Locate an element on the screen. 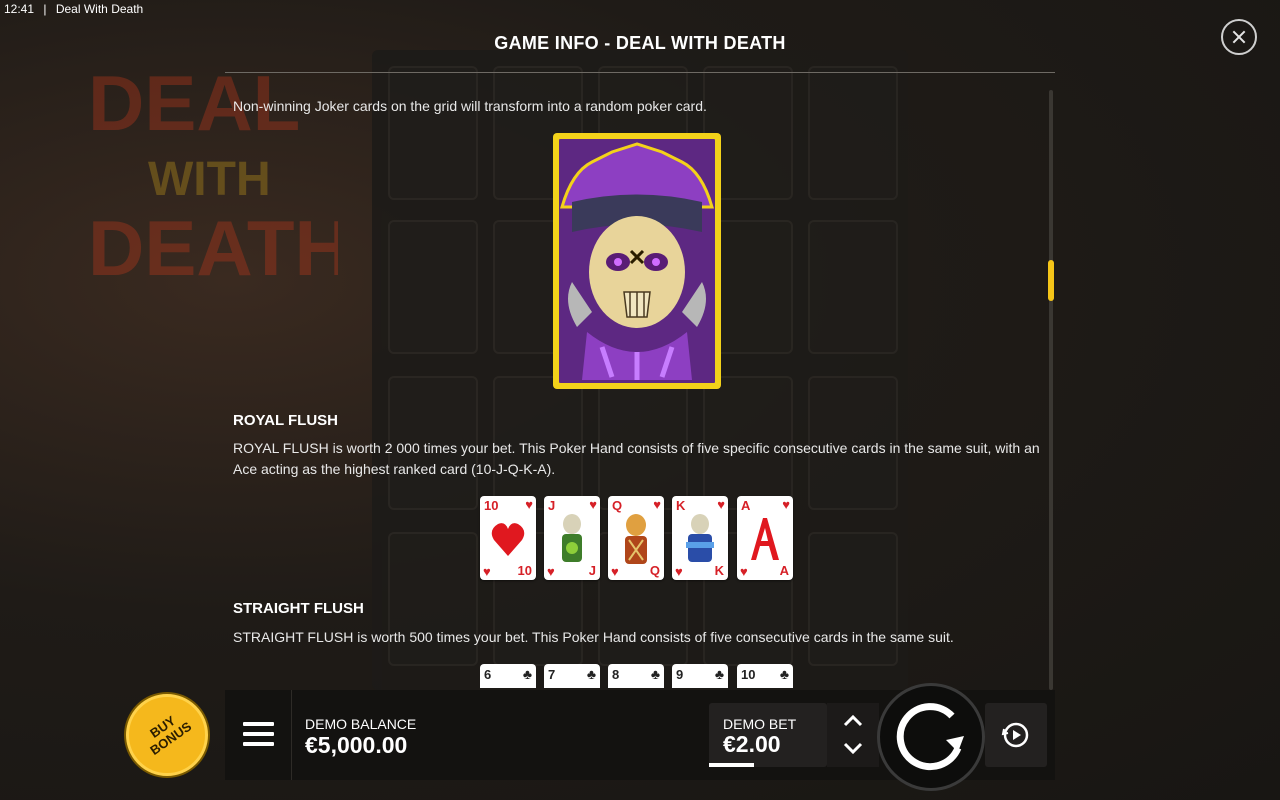  spin-icon is located at coordinates (930, 737).